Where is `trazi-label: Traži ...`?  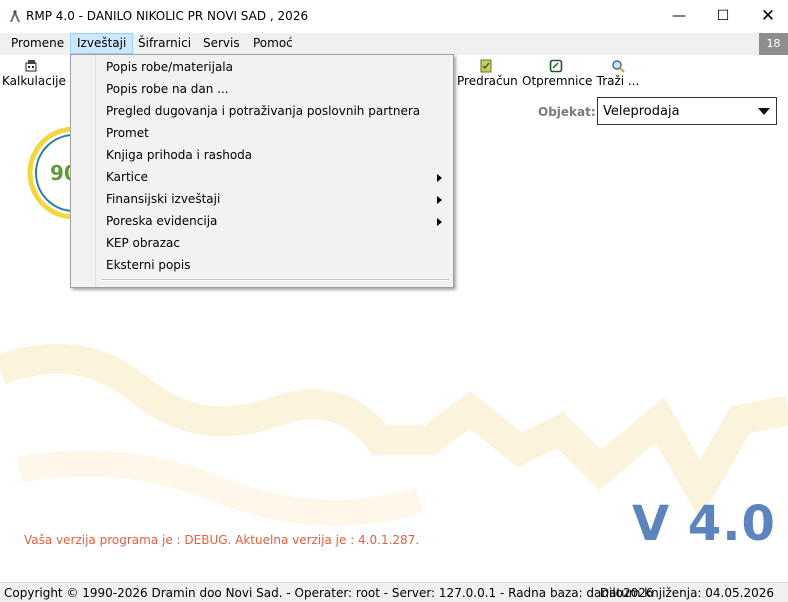 trazi-label: Traži ... is located at coordinates (618, 81).